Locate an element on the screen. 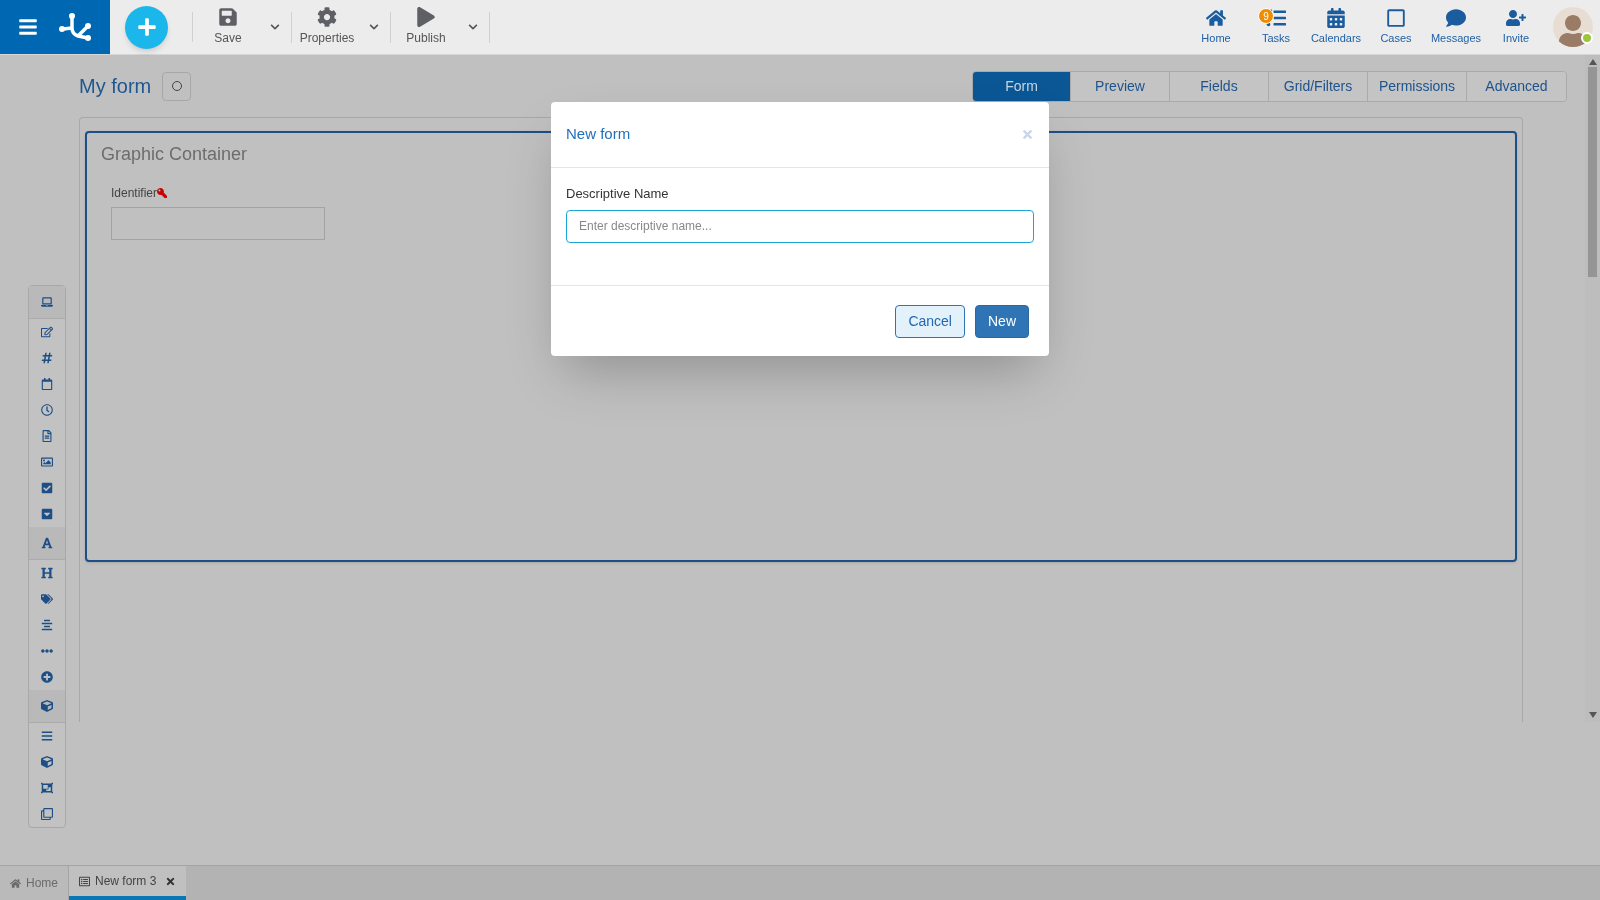 This screenshot has height=900, width=1600. status-button is located at coordinates (177, 86).